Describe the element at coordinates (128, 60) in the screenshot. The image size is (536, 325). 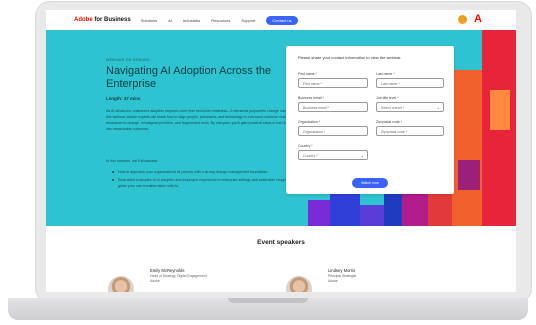
I see `hero-eyebrow: WEBINAR ON DEMAND` at that location.